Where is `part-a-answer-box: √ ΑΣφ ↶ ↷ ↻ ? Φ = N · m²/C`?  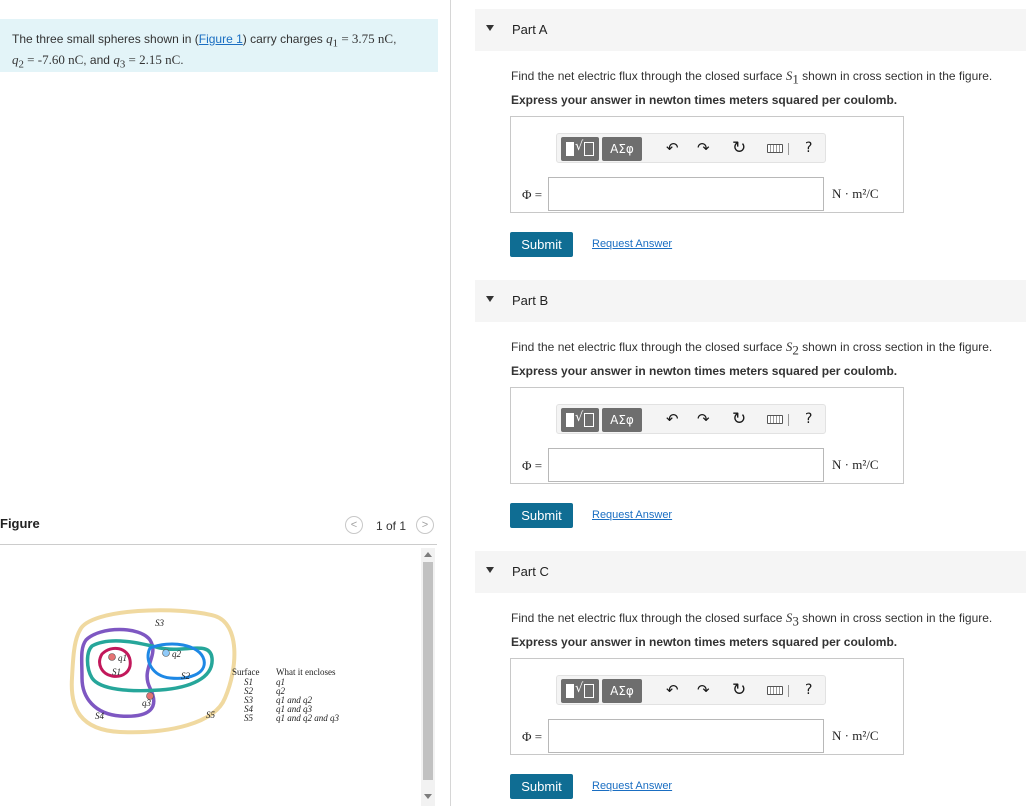
part-a-answer-box: √ ΑΣφ ↶ ↷ ↻ ? Φ = N · m²/C is located at coordinates (707, 164).